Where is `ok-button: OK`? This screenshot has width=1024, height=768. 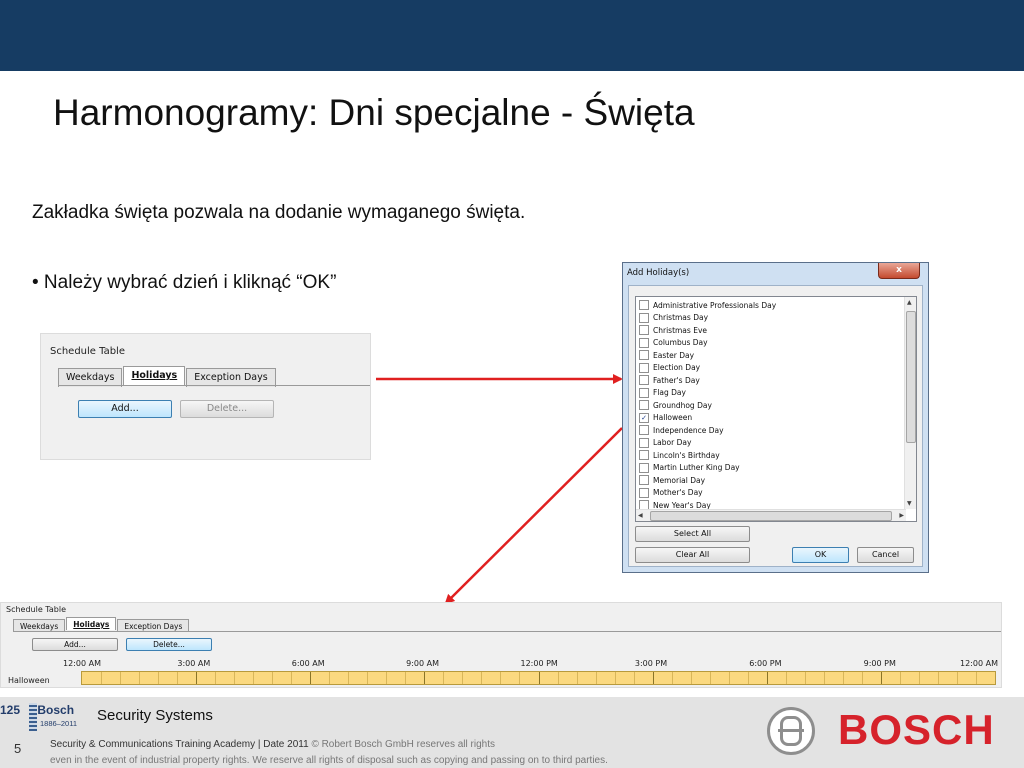
ok-button: OK is located at coordinates (820, 555).